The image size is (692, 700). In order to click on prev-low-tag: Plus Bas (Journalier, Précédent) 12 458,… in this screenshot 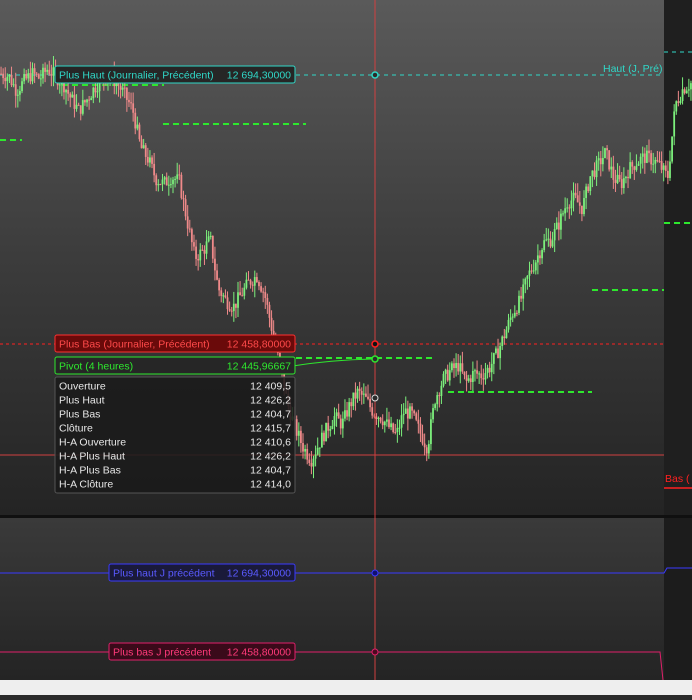, I will do `click(175, 343)`.